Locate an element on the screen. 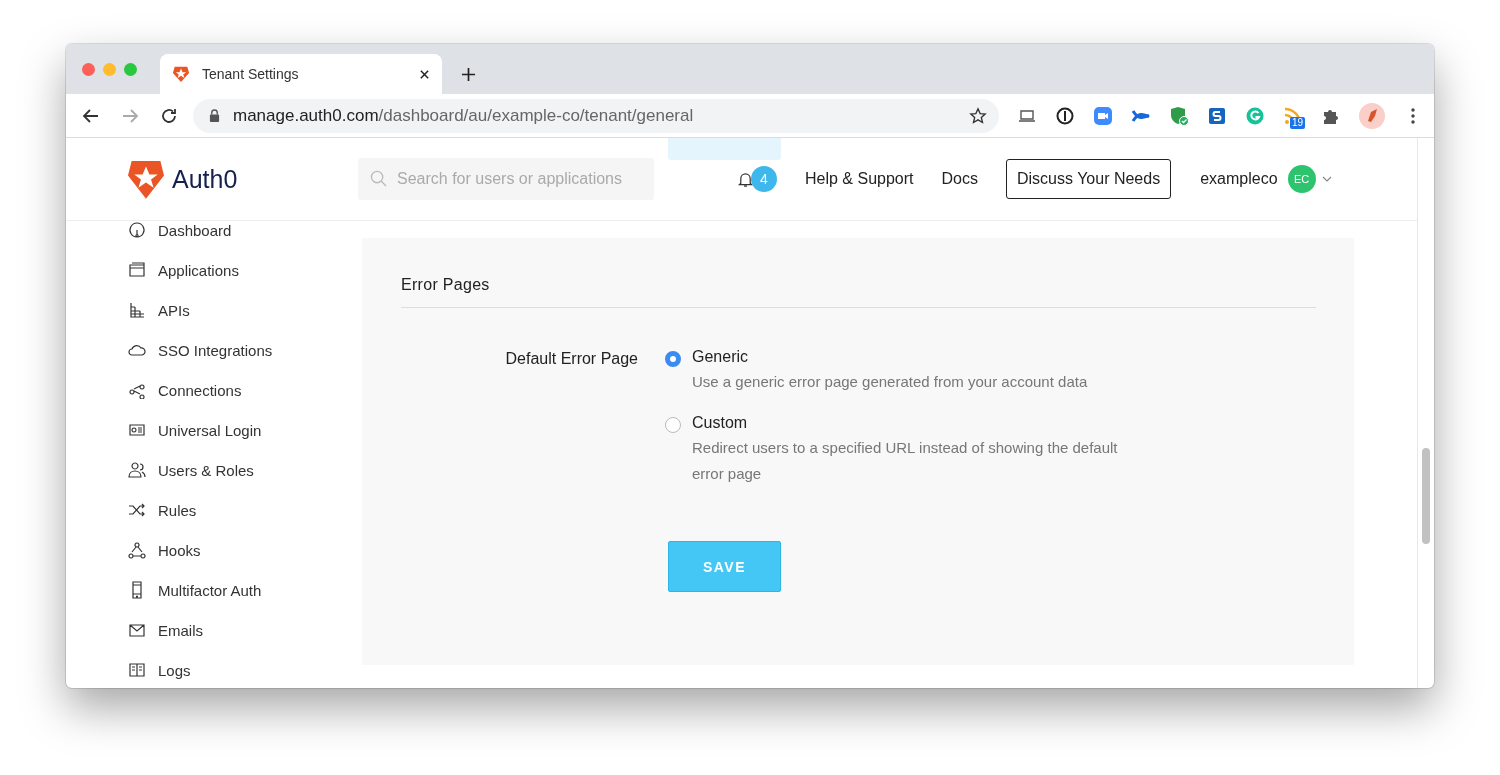 This screenshot has height=775, width=1500. shield-check-icon is located at coordinates (1179, 115).